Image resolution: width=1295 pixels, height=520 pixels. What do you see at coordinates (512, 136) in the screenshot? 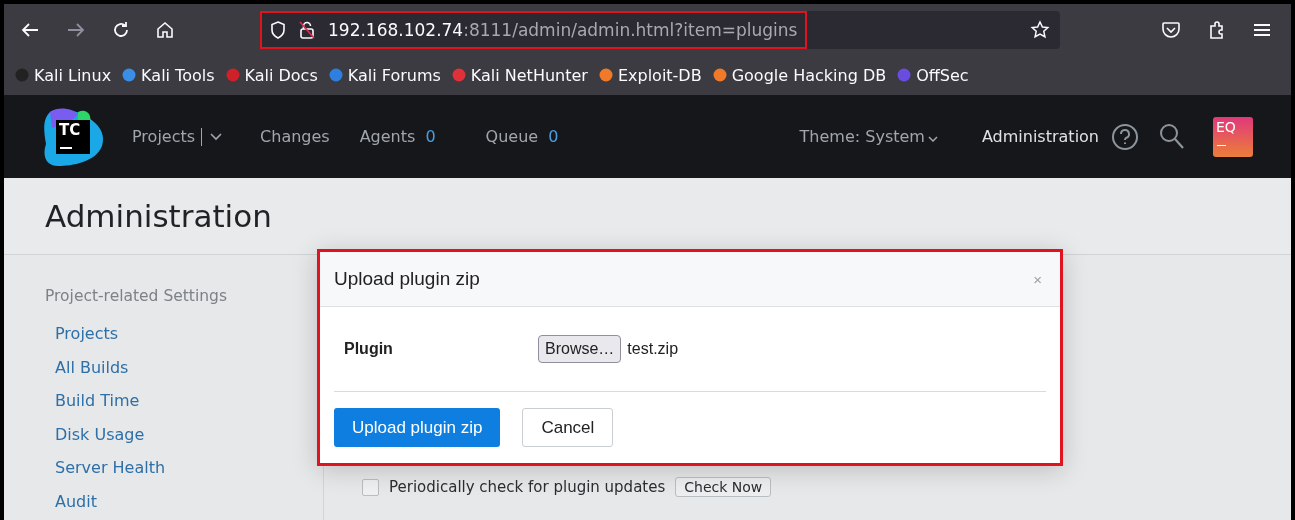
I see `nav-link: Queue` at bounding box center [512, 136].